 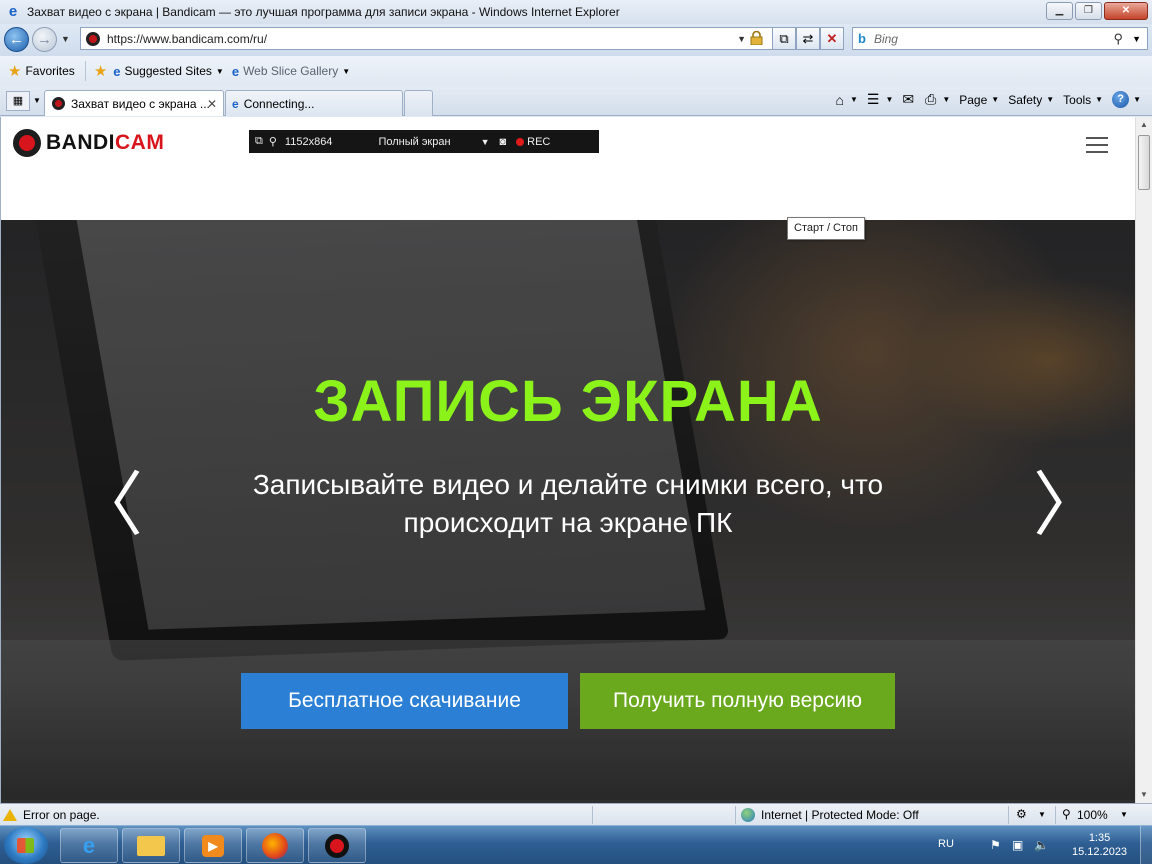 I want to click on favorites-button: ★ Favorites, so click(x=41, y=71).